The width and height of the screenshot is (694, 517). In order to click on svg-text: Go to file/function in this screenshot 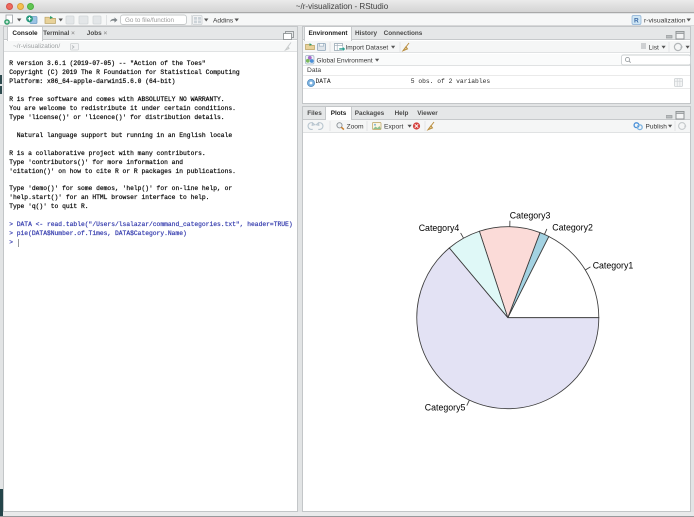, I will do `click(150, 20)`.